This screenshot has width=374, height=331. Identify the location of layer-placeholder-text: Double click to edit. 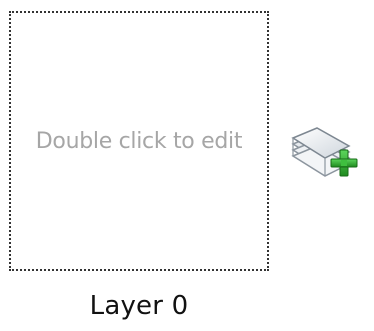
(139, 141).